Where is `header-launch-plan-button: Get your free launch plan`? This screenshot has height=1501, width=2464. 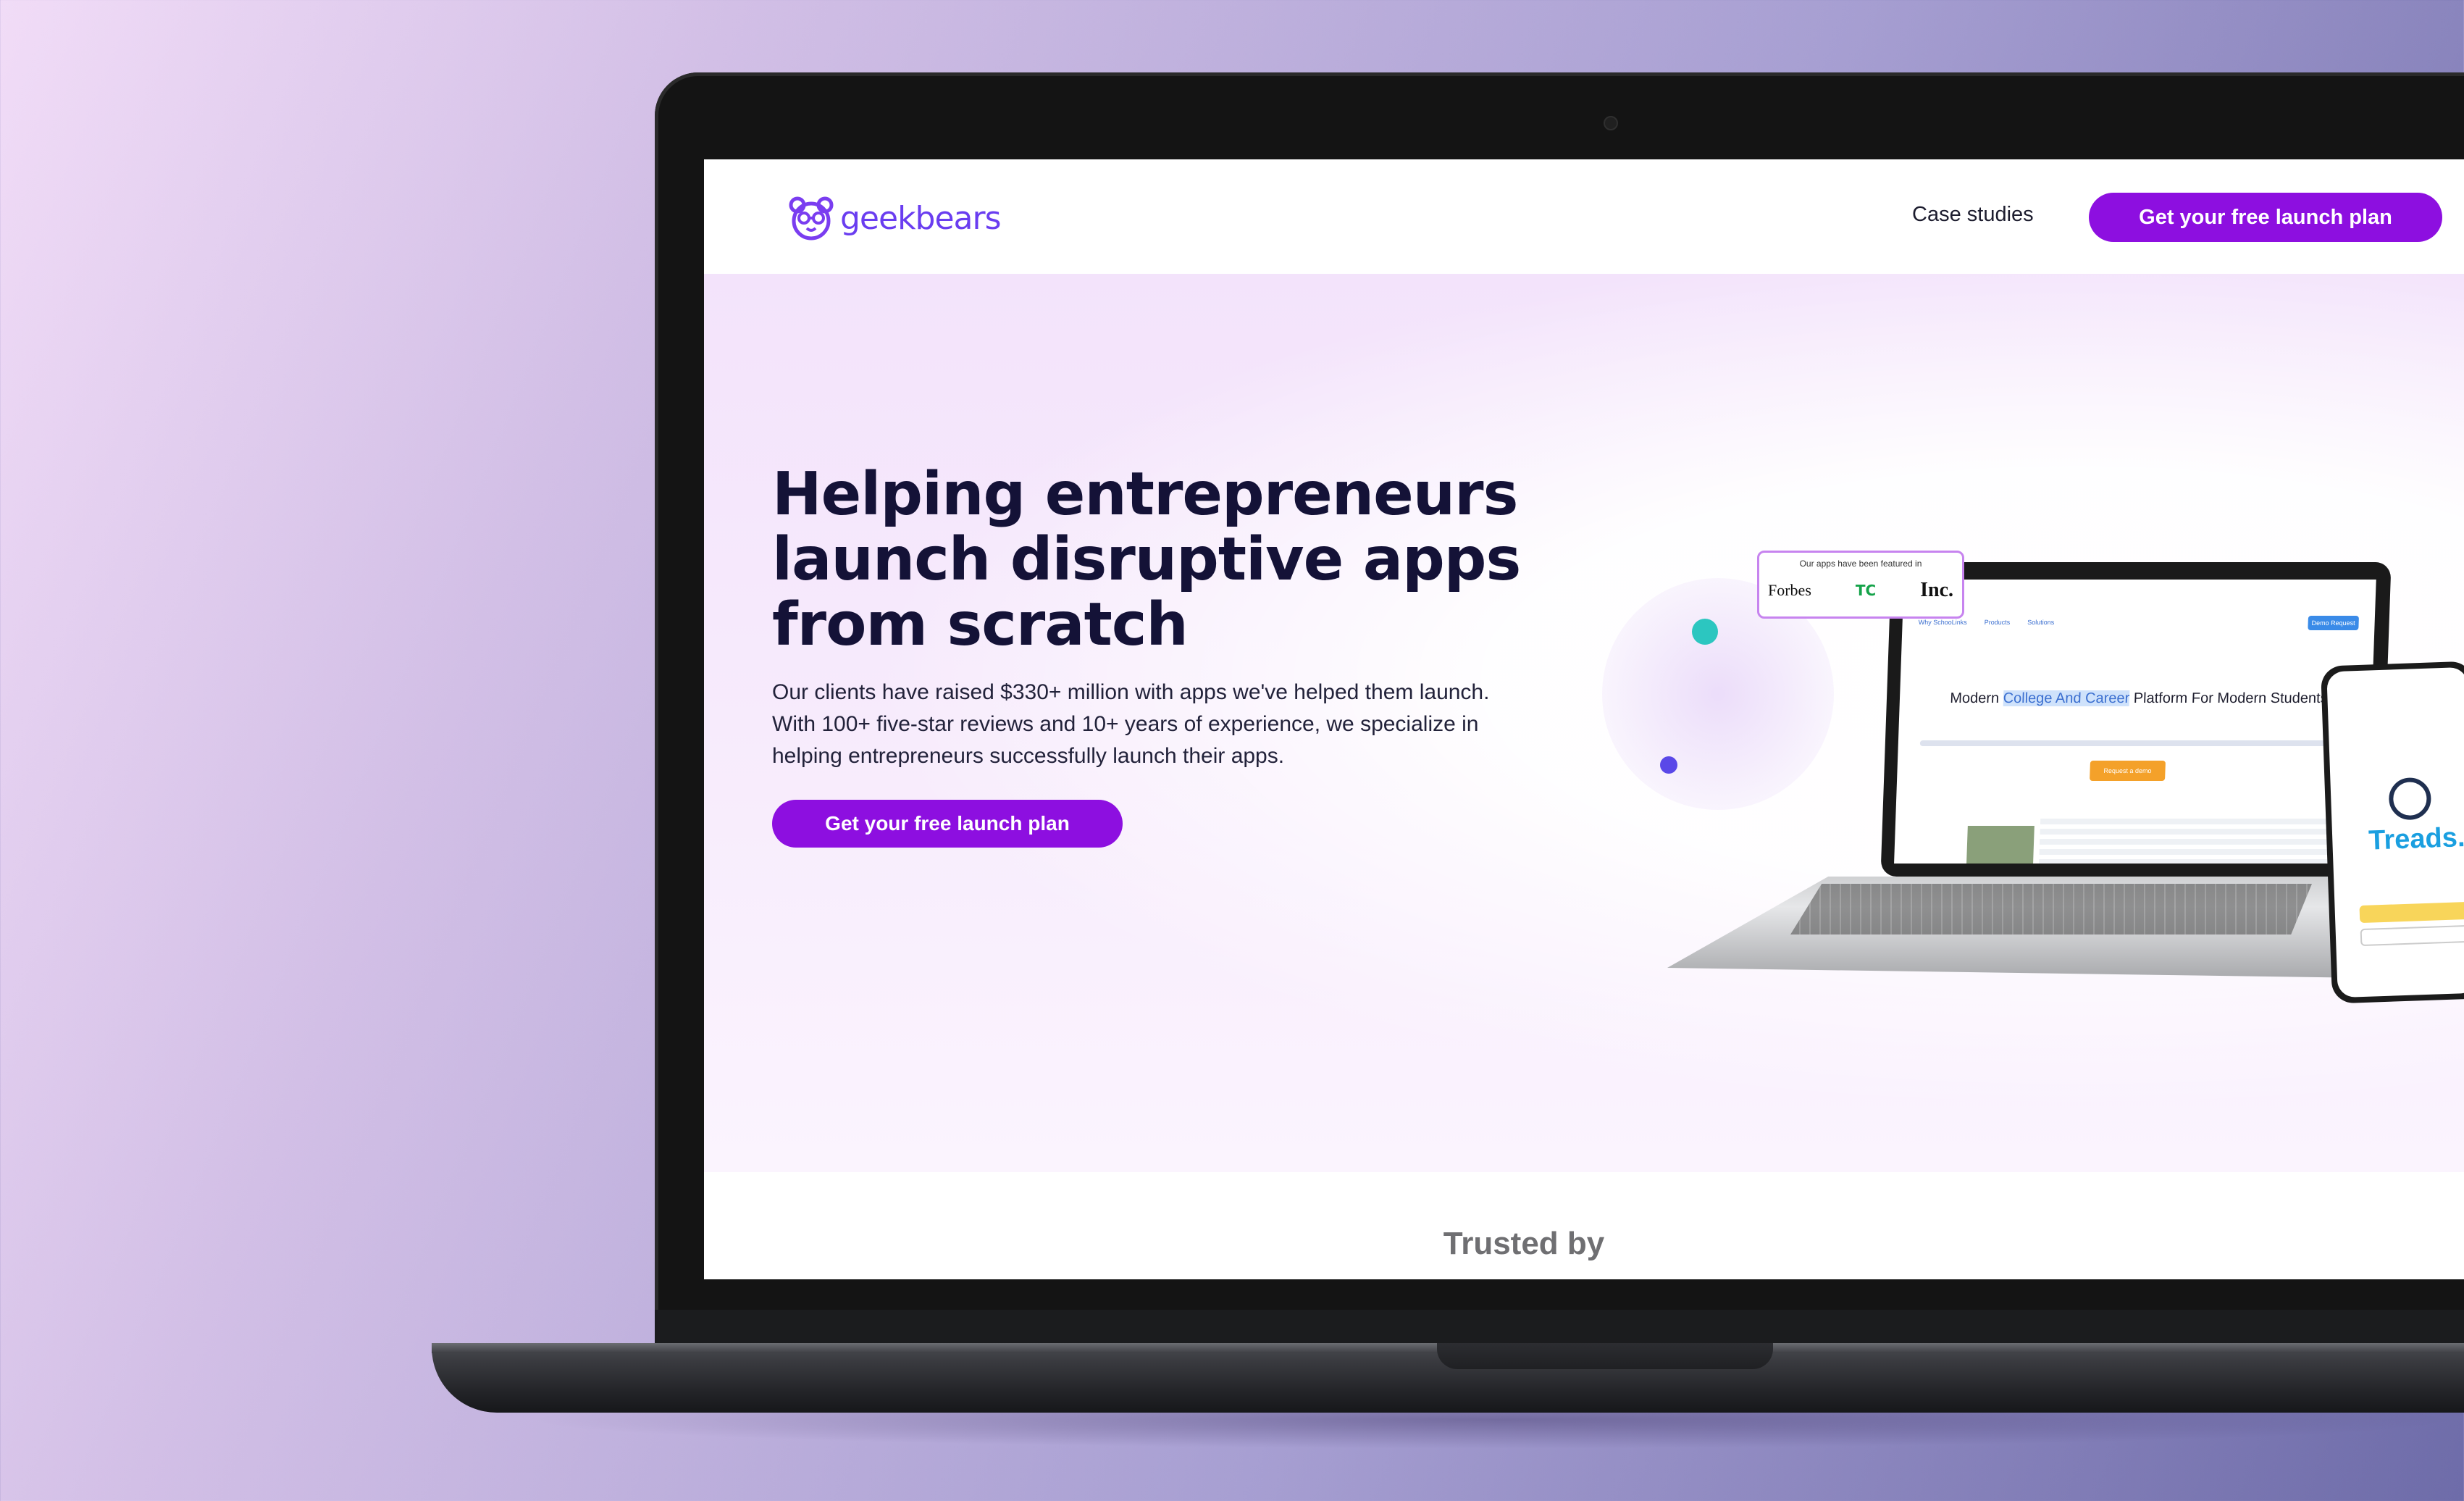 header-launch-plan-button: Get your free launch plan is located at coordinates (2265, 218).